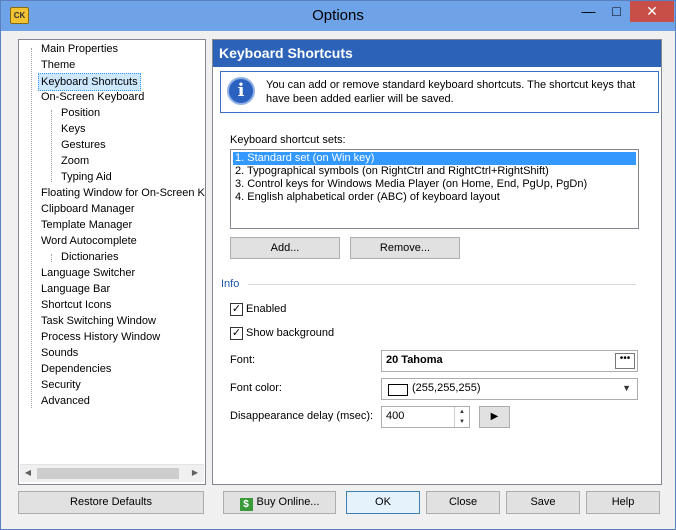 The height and width of the screenshot is (530, 676). I want to click on delay-label: Disappearance delay (msec):, so click(302, 416).